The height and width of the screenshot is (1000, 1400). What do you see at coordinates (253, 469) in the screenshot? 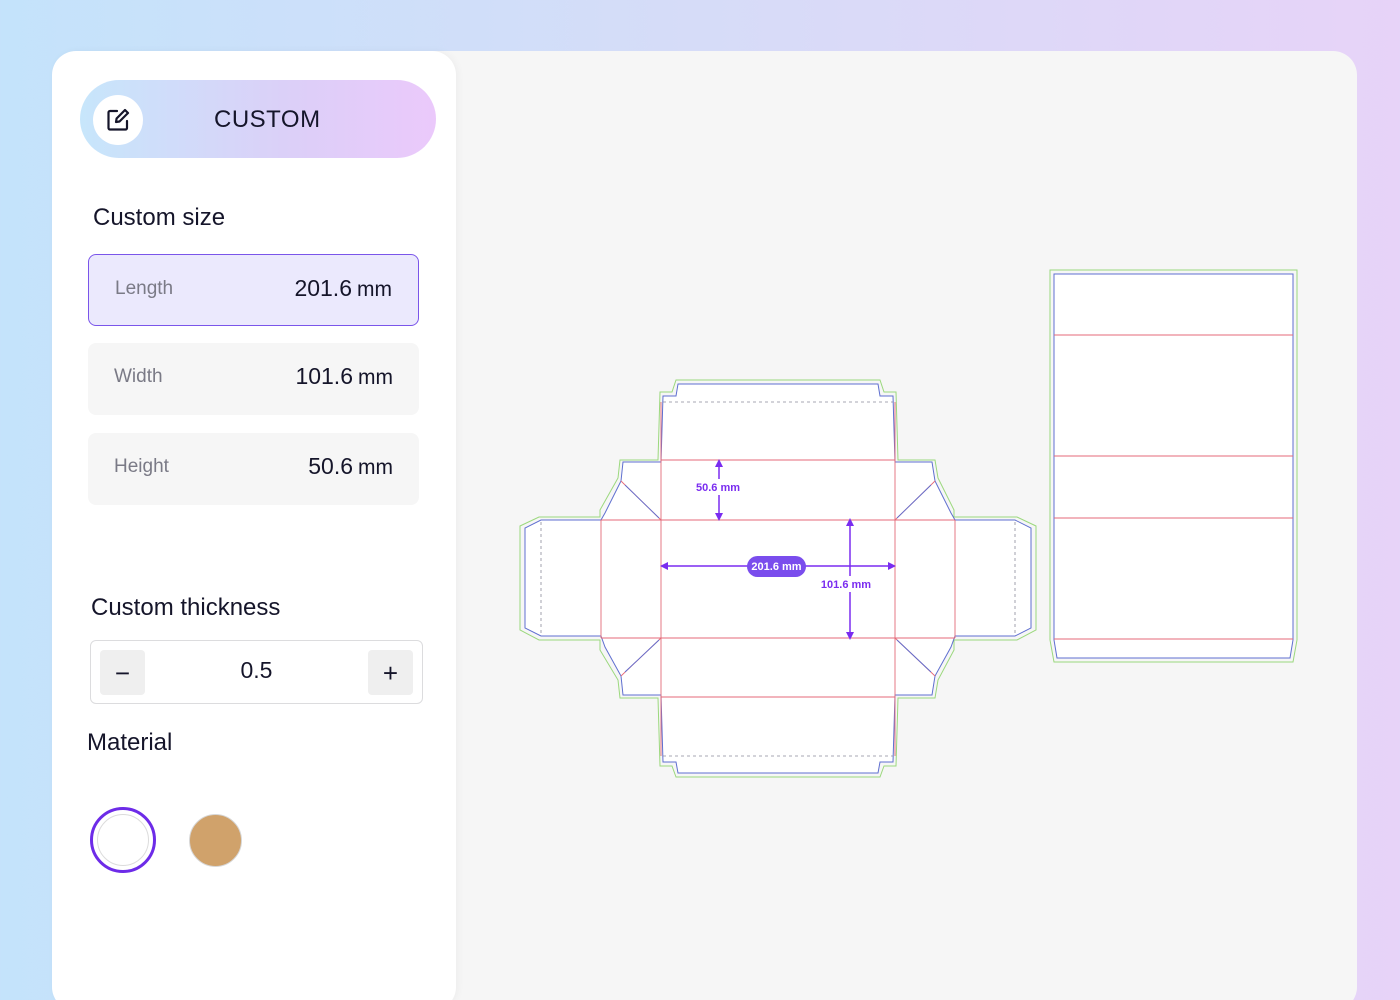
I see `height-field: Height 50.6 mm` at bounding box center [253, 469].